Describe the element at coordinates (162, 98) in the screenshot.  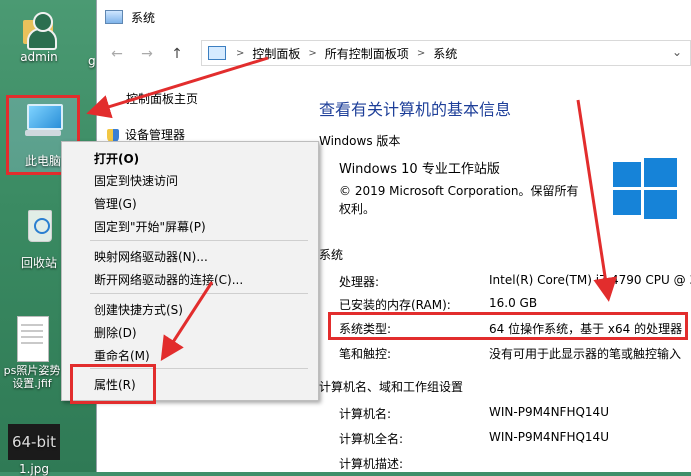
I see `control-panel-home-link: 控制面板主页` at that location.